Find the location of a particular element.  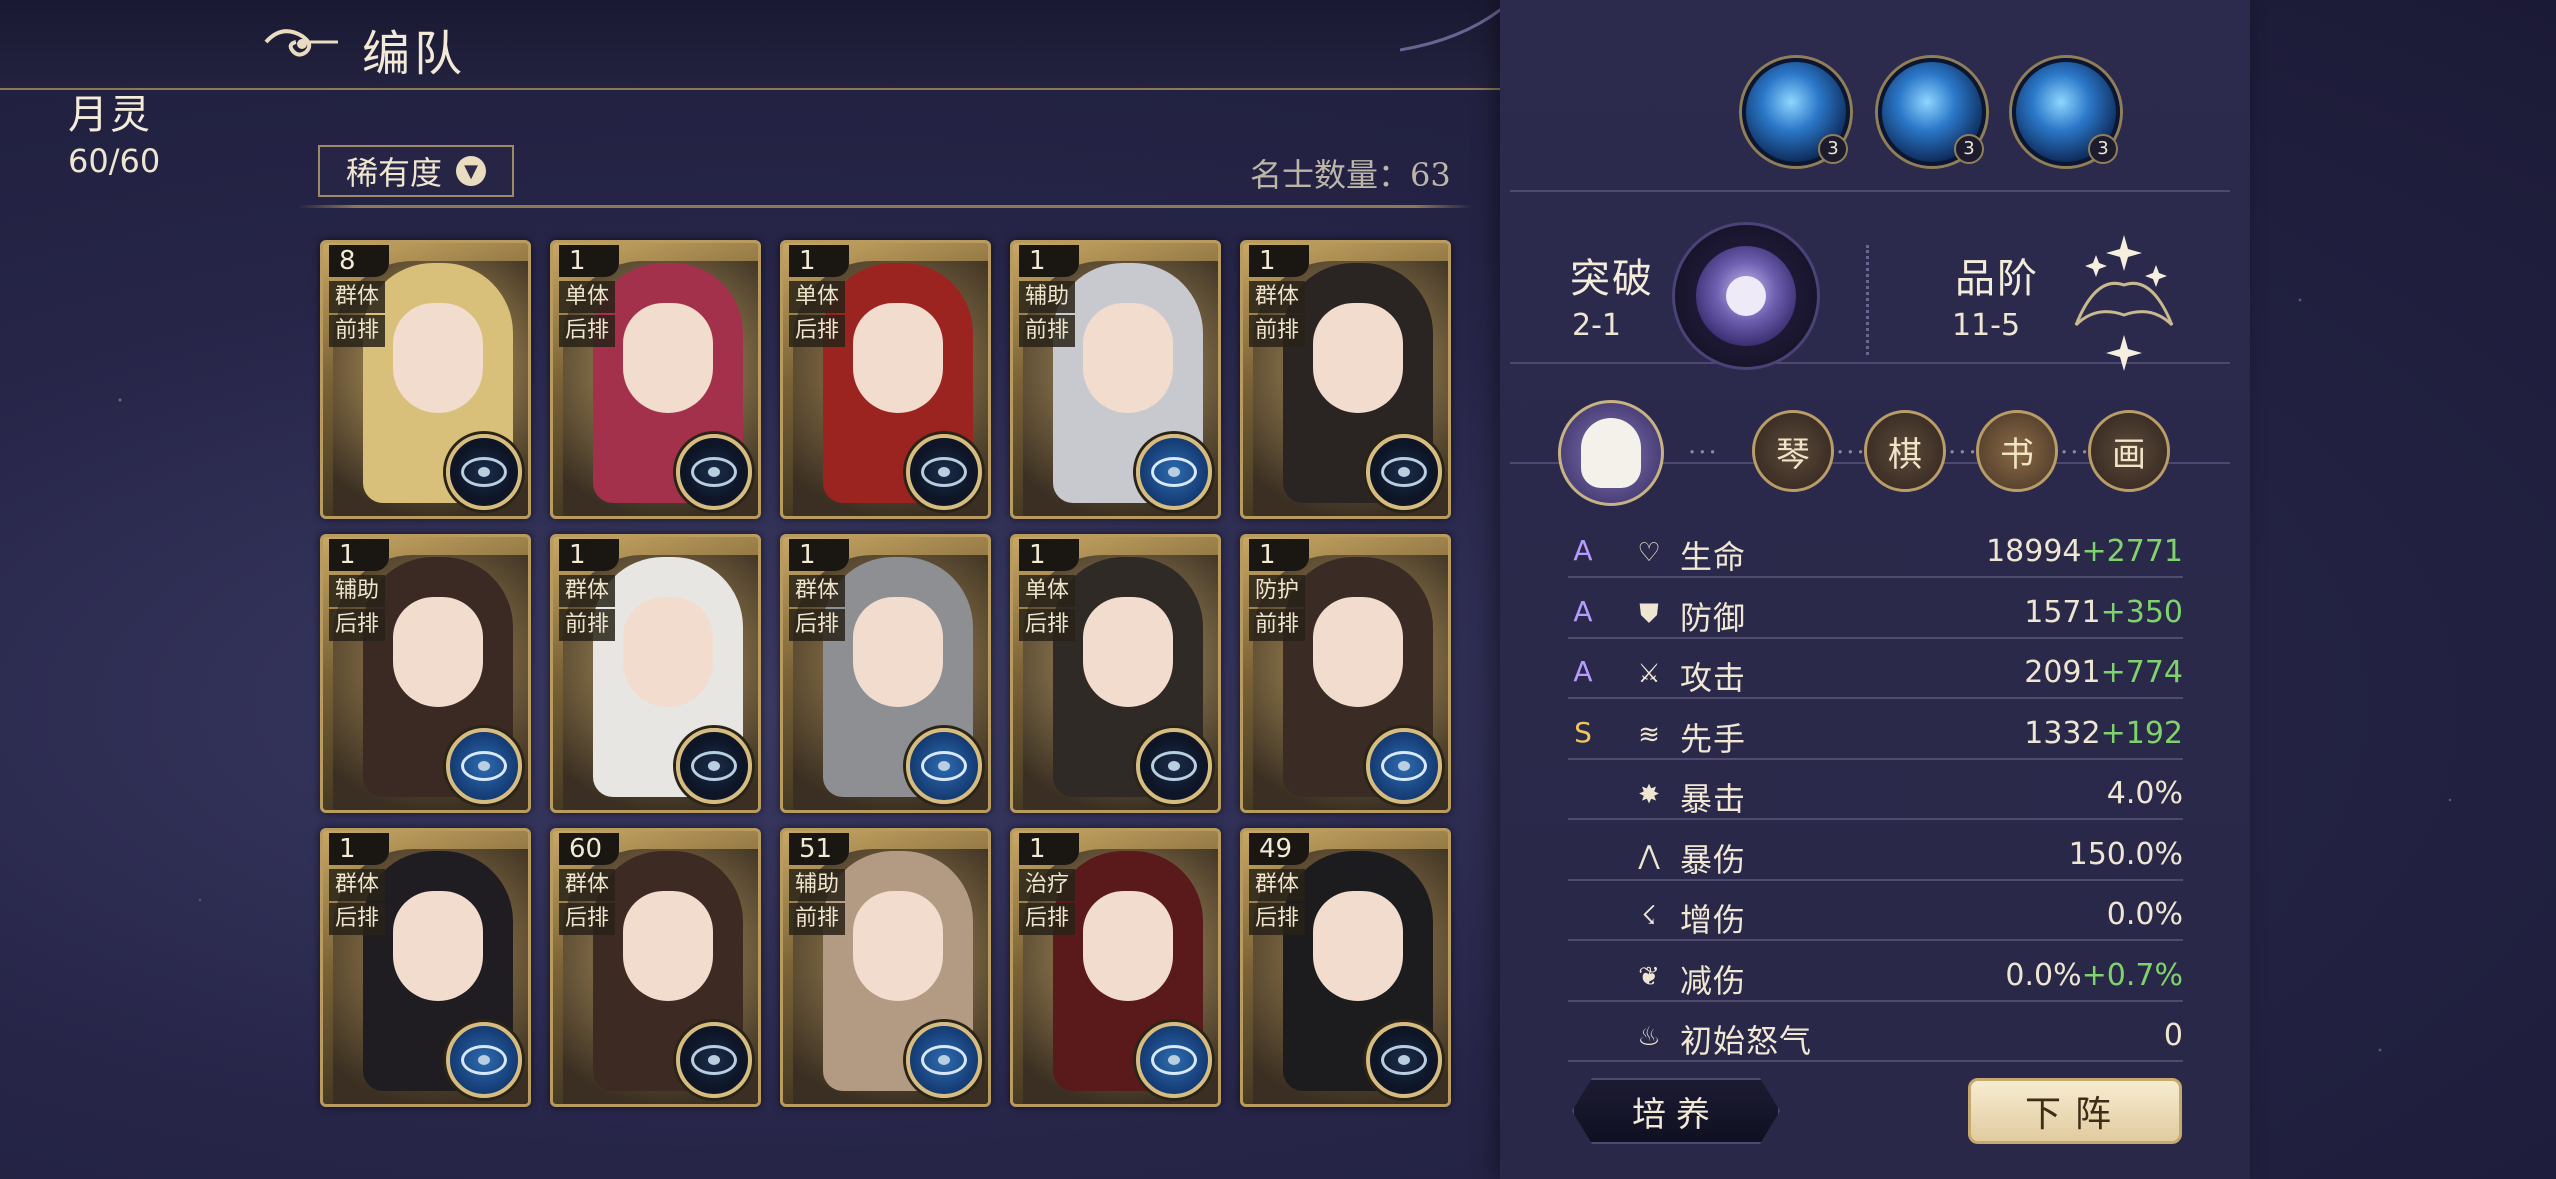

goat-avatar-icon is located at coordinates (1611, 453).